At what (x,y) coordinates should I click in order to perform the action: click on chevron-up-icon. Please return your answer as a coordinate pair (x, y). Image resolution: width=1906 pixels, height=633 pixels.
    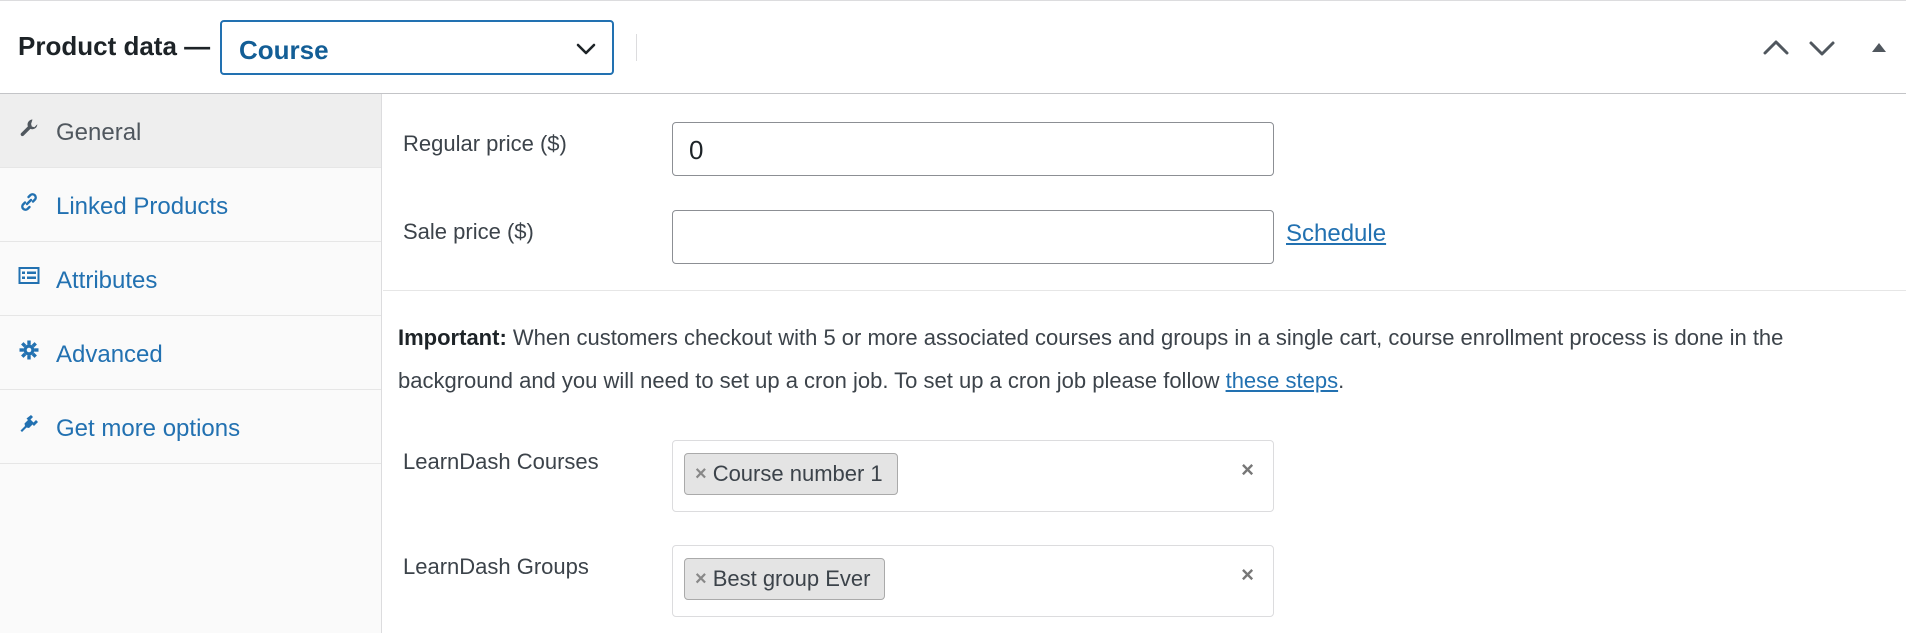
    Looking at the image, I should click on (1776, 47).